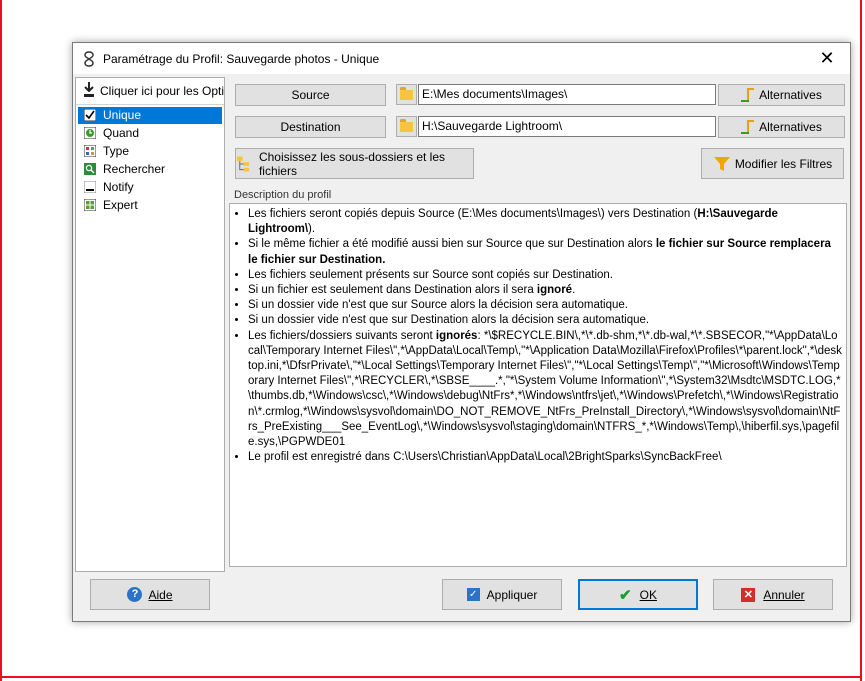  I want to click on options-header: Cliquer ici pour les Opti, so click(150, 91).